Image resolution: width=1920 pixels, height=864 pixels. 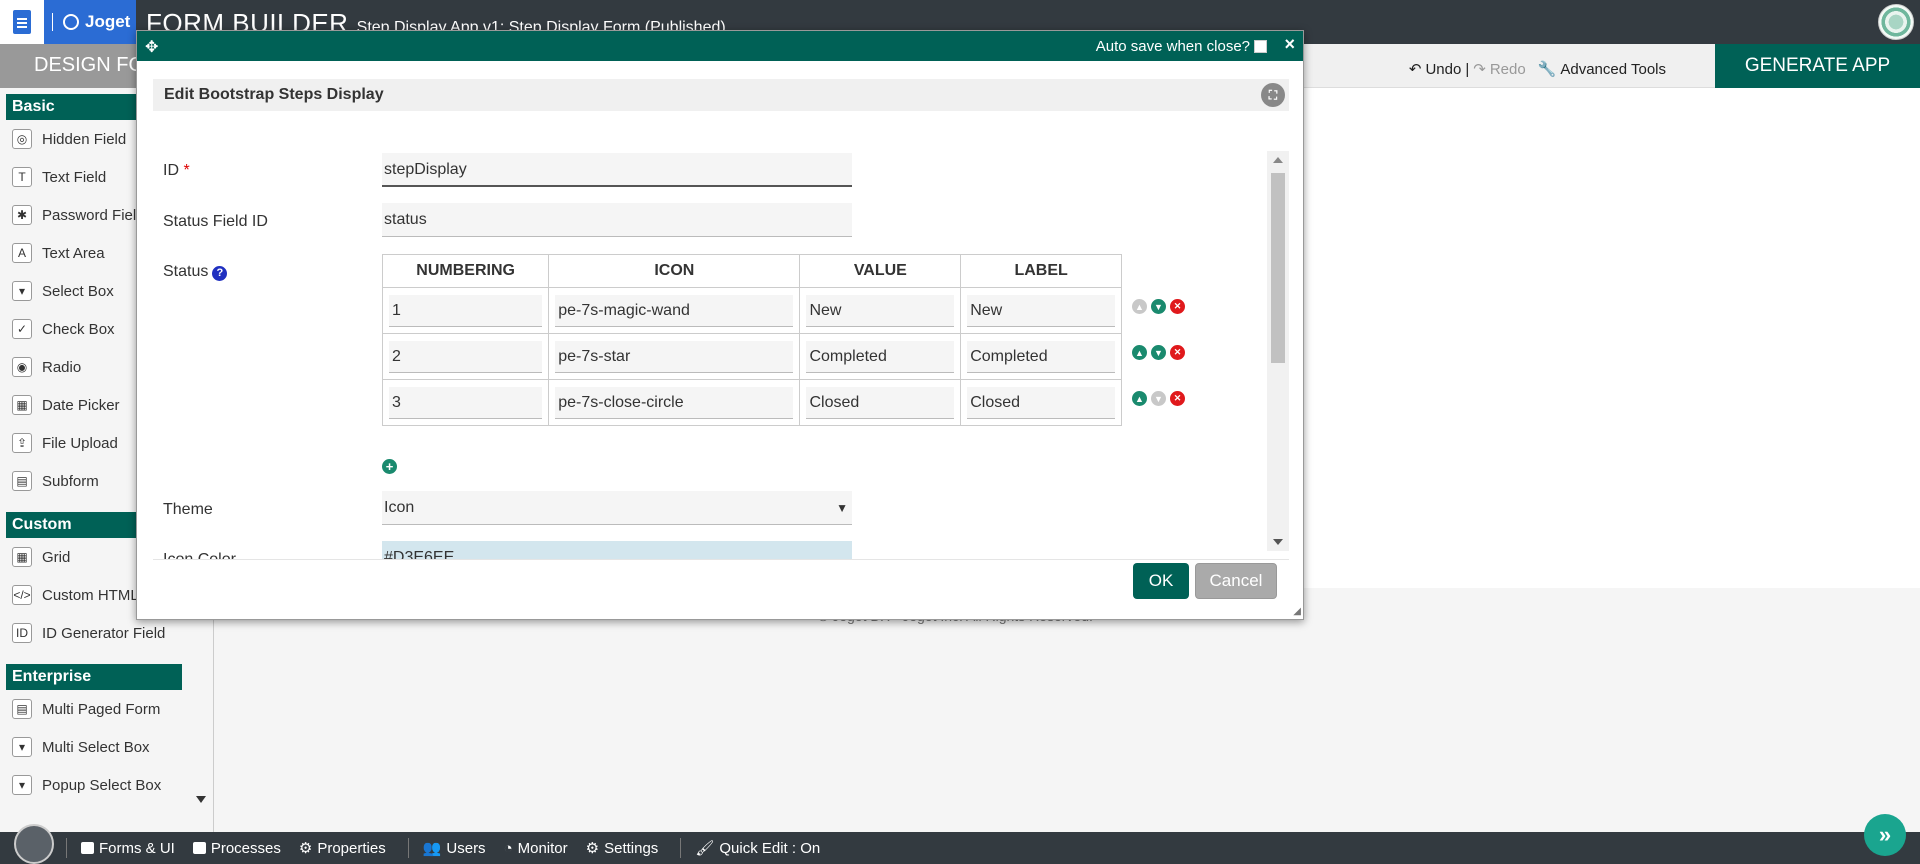 What do you see at coordinates (1508, 69) in the screenshot?
I see `redo-button: Redo` at bounding box center [1508, 69].